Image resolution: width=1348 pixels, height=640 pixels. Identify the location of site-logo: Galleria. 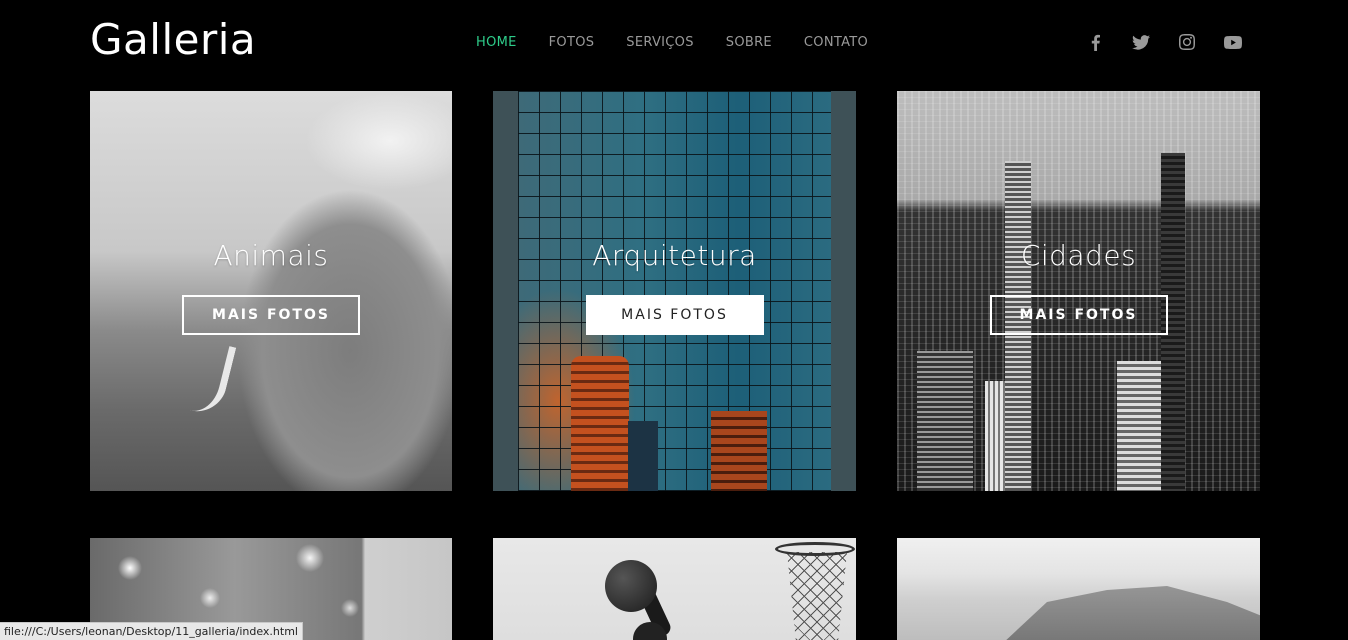
(173, 40).